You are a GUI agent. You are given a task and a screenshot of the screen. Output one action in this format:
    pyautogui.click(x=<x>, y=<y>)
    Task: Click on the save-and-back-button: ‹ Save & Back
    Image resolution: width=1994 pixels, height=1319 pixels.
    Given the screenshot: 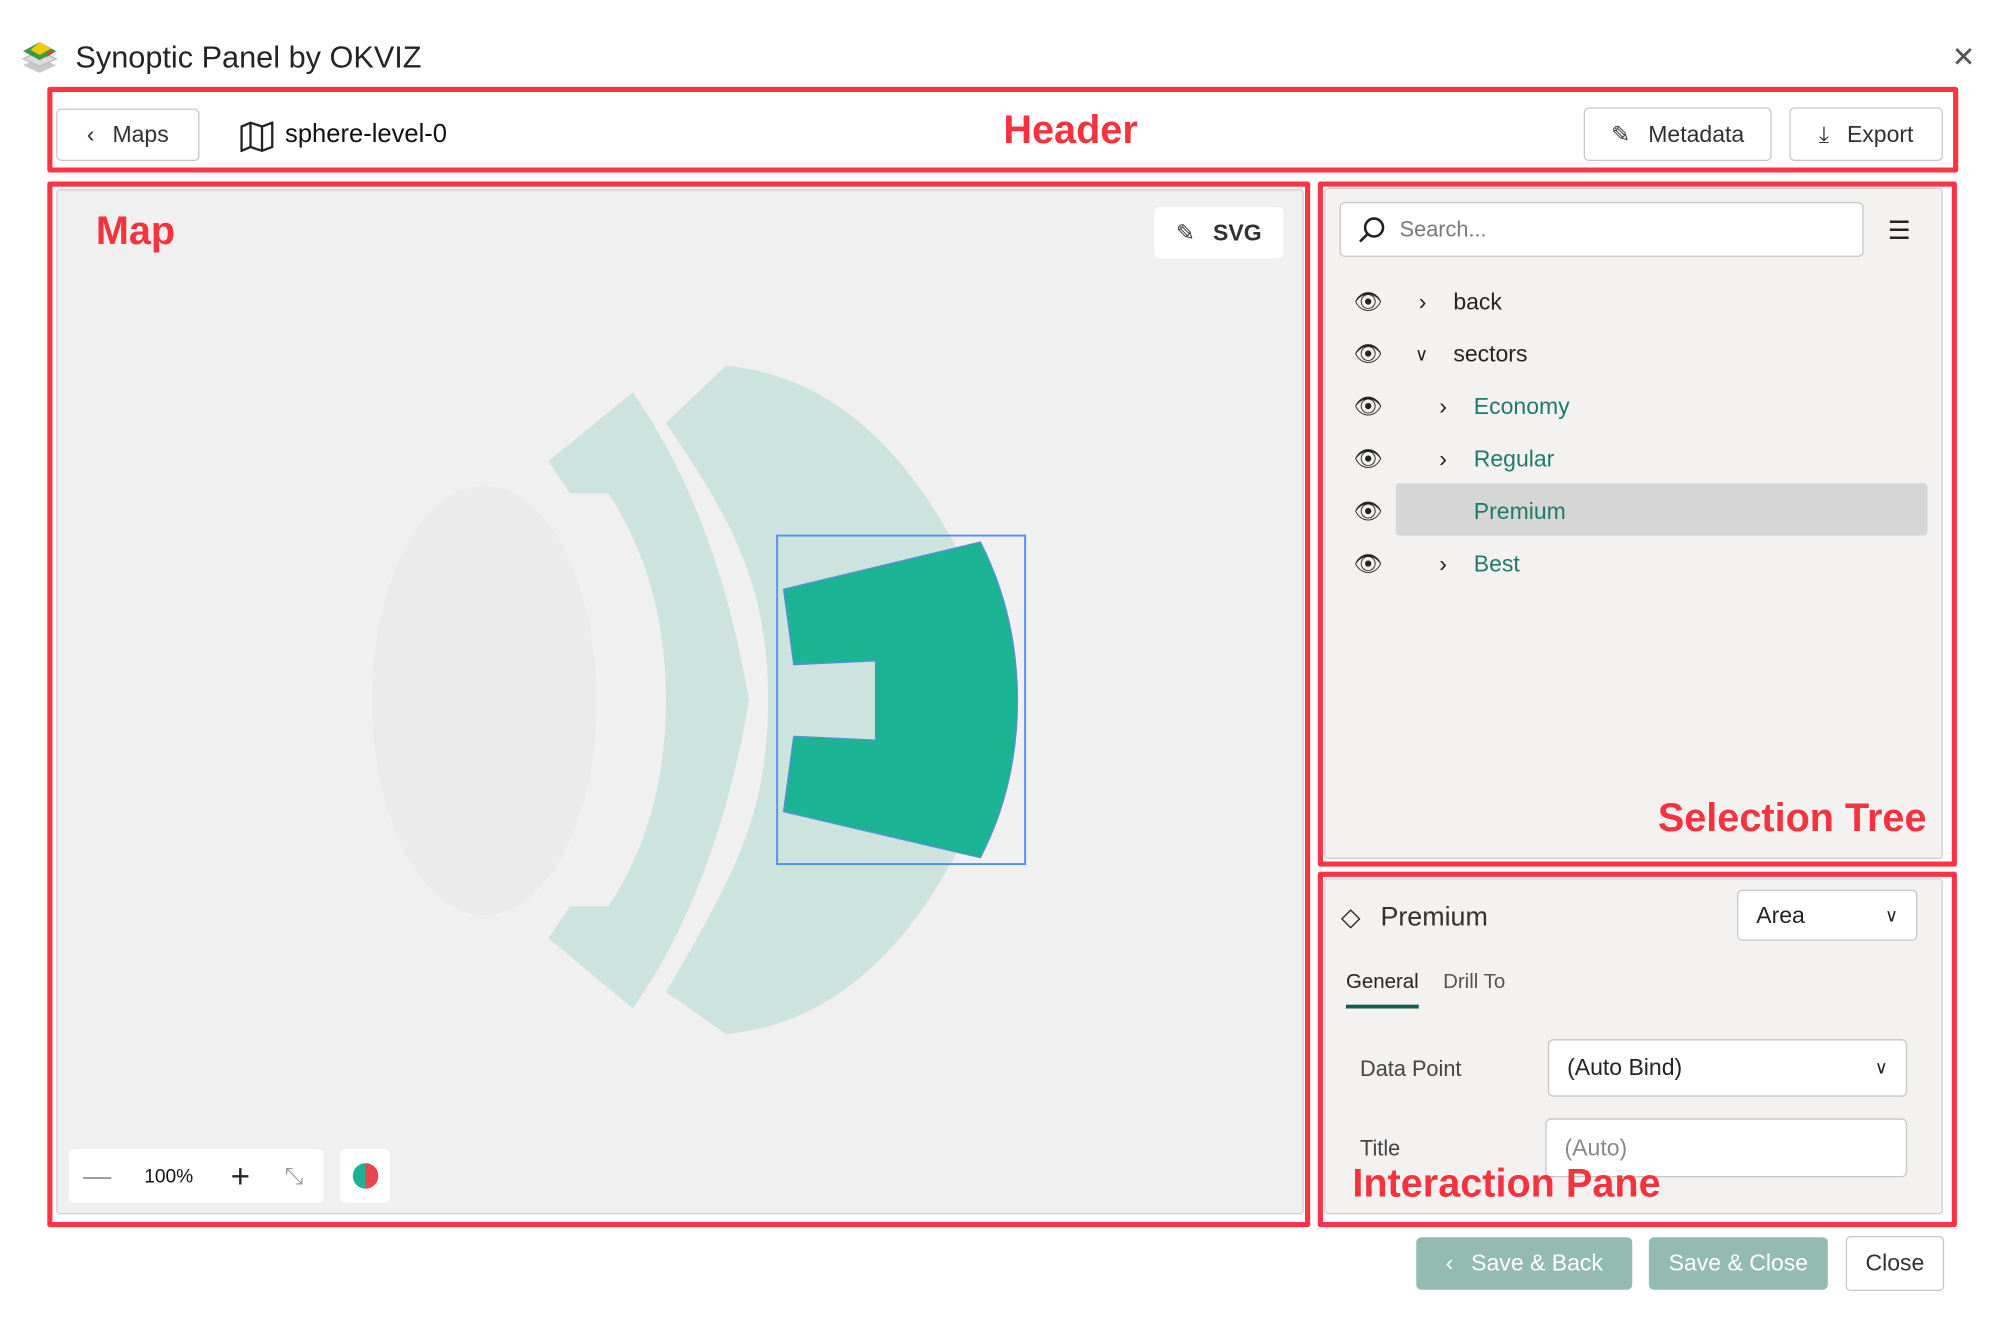 What is the action you would take?
    pyautogui.click(x=1524, y=1263)
    